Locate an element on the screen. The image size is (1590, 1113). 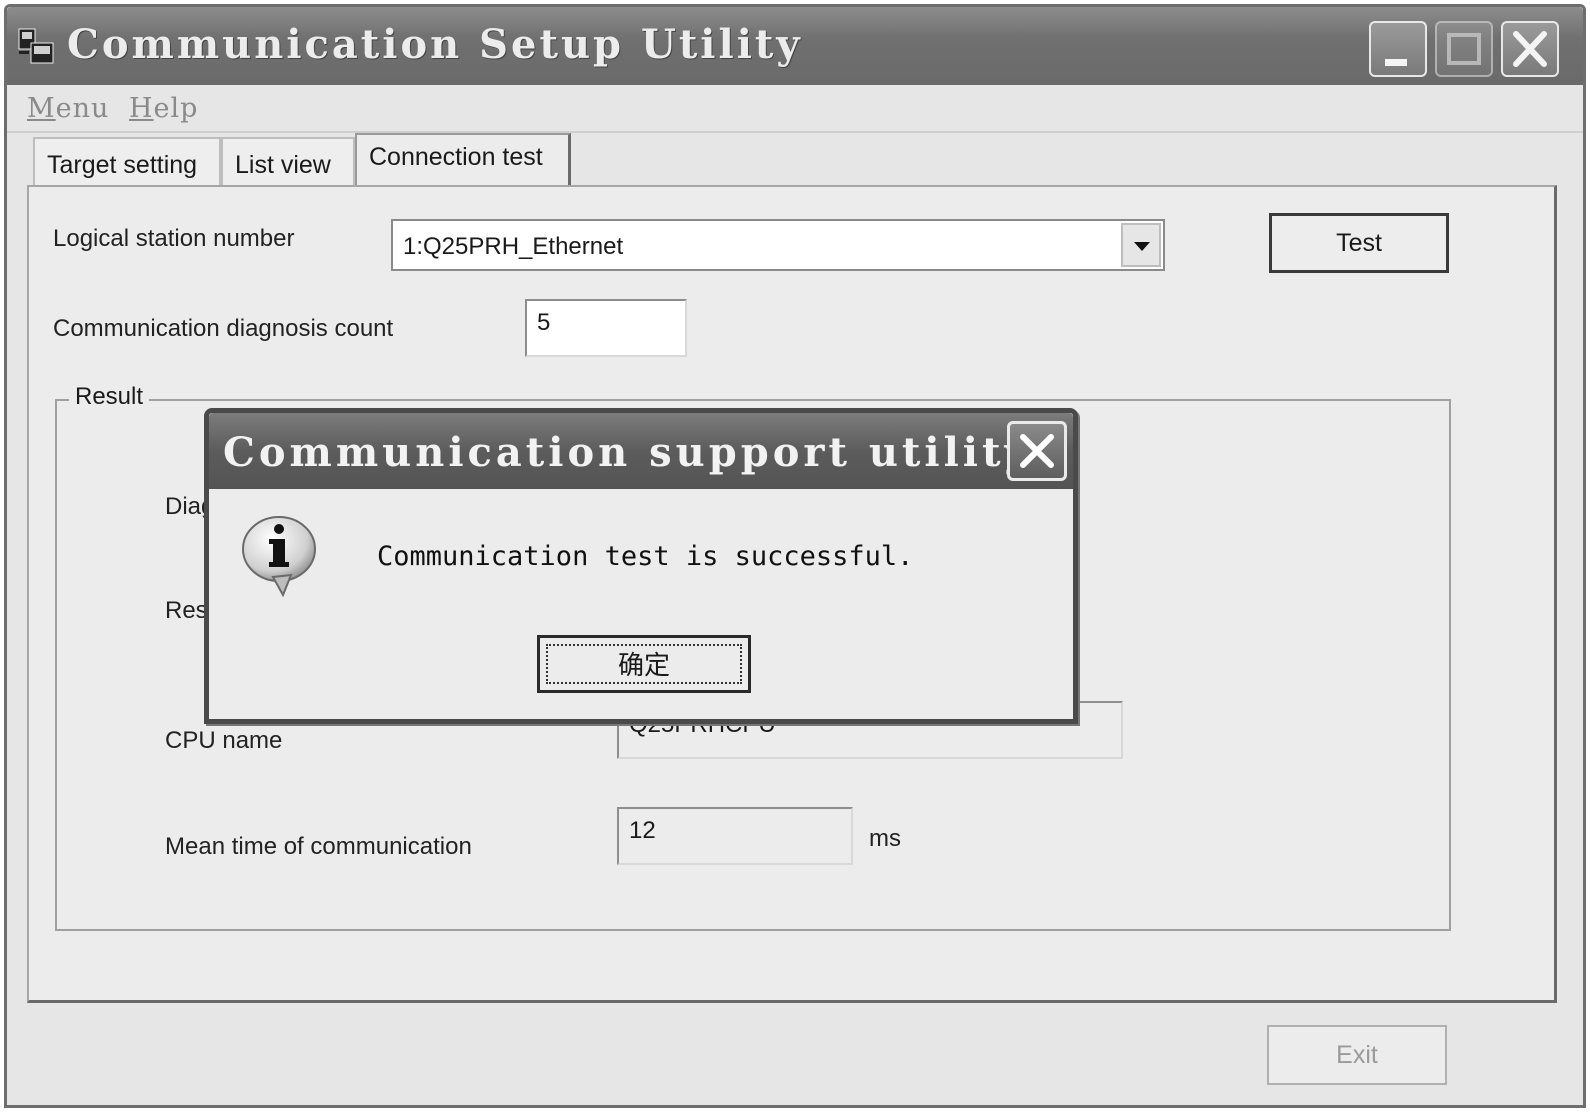
exit-button: Exit is located at coordinates (1357, 1055).